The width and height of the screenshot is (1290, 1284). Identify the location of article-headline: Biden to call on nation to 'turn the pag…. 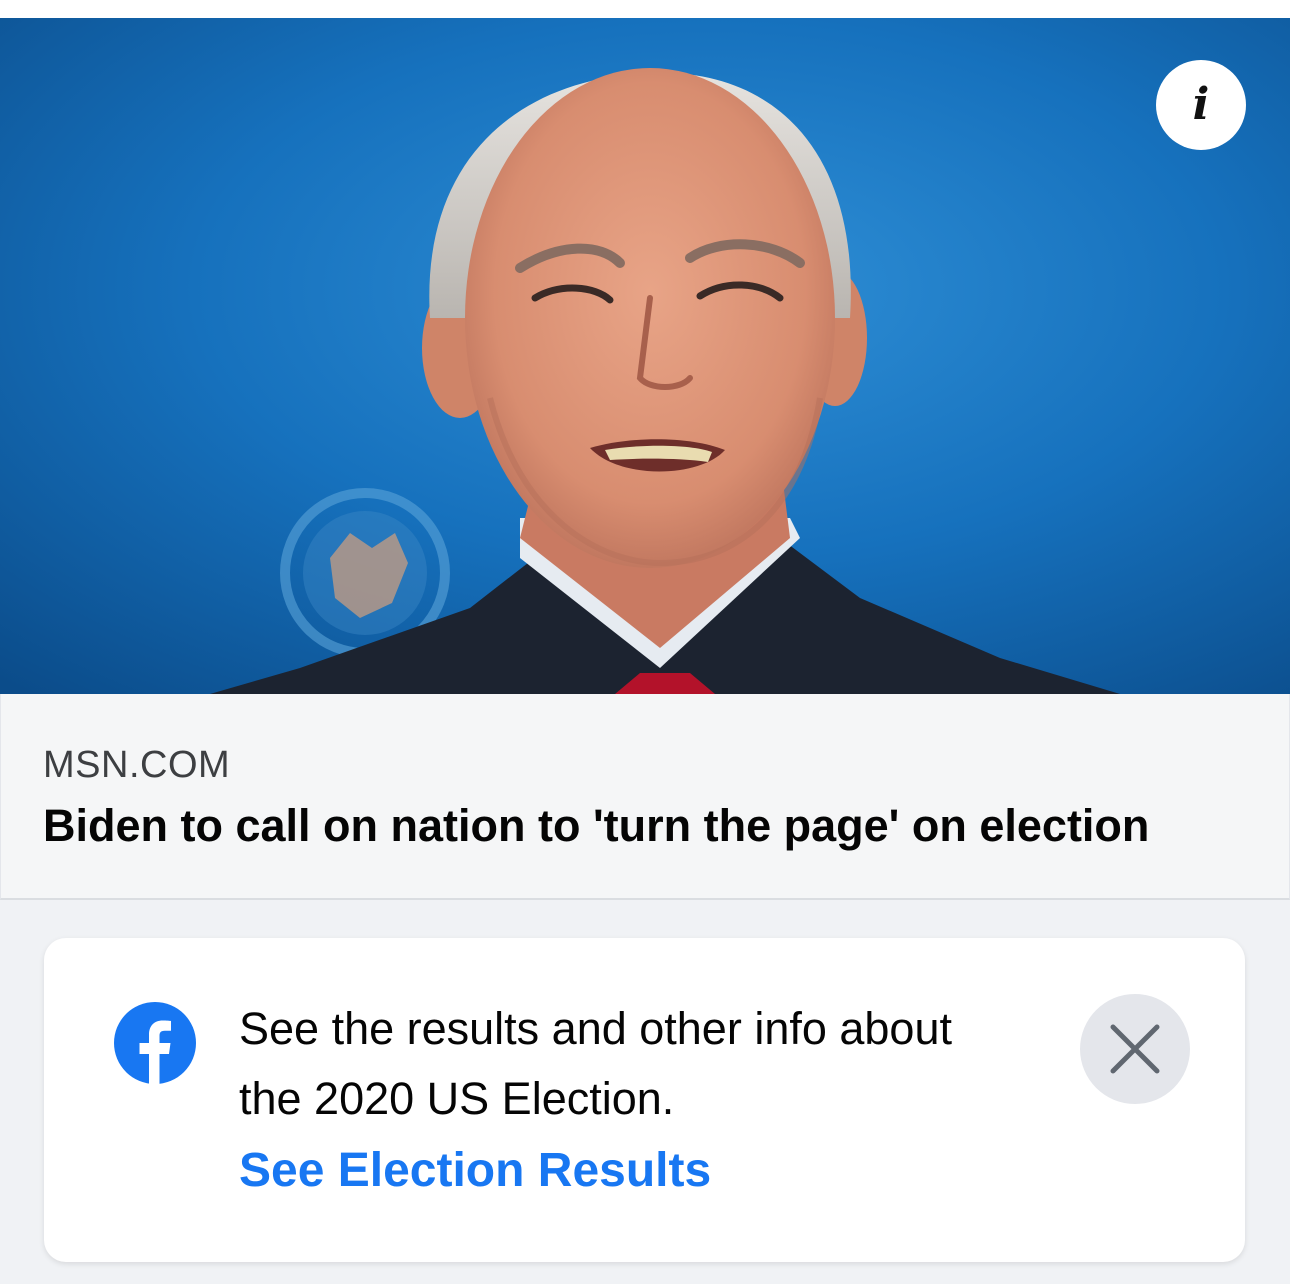
(596, 826).